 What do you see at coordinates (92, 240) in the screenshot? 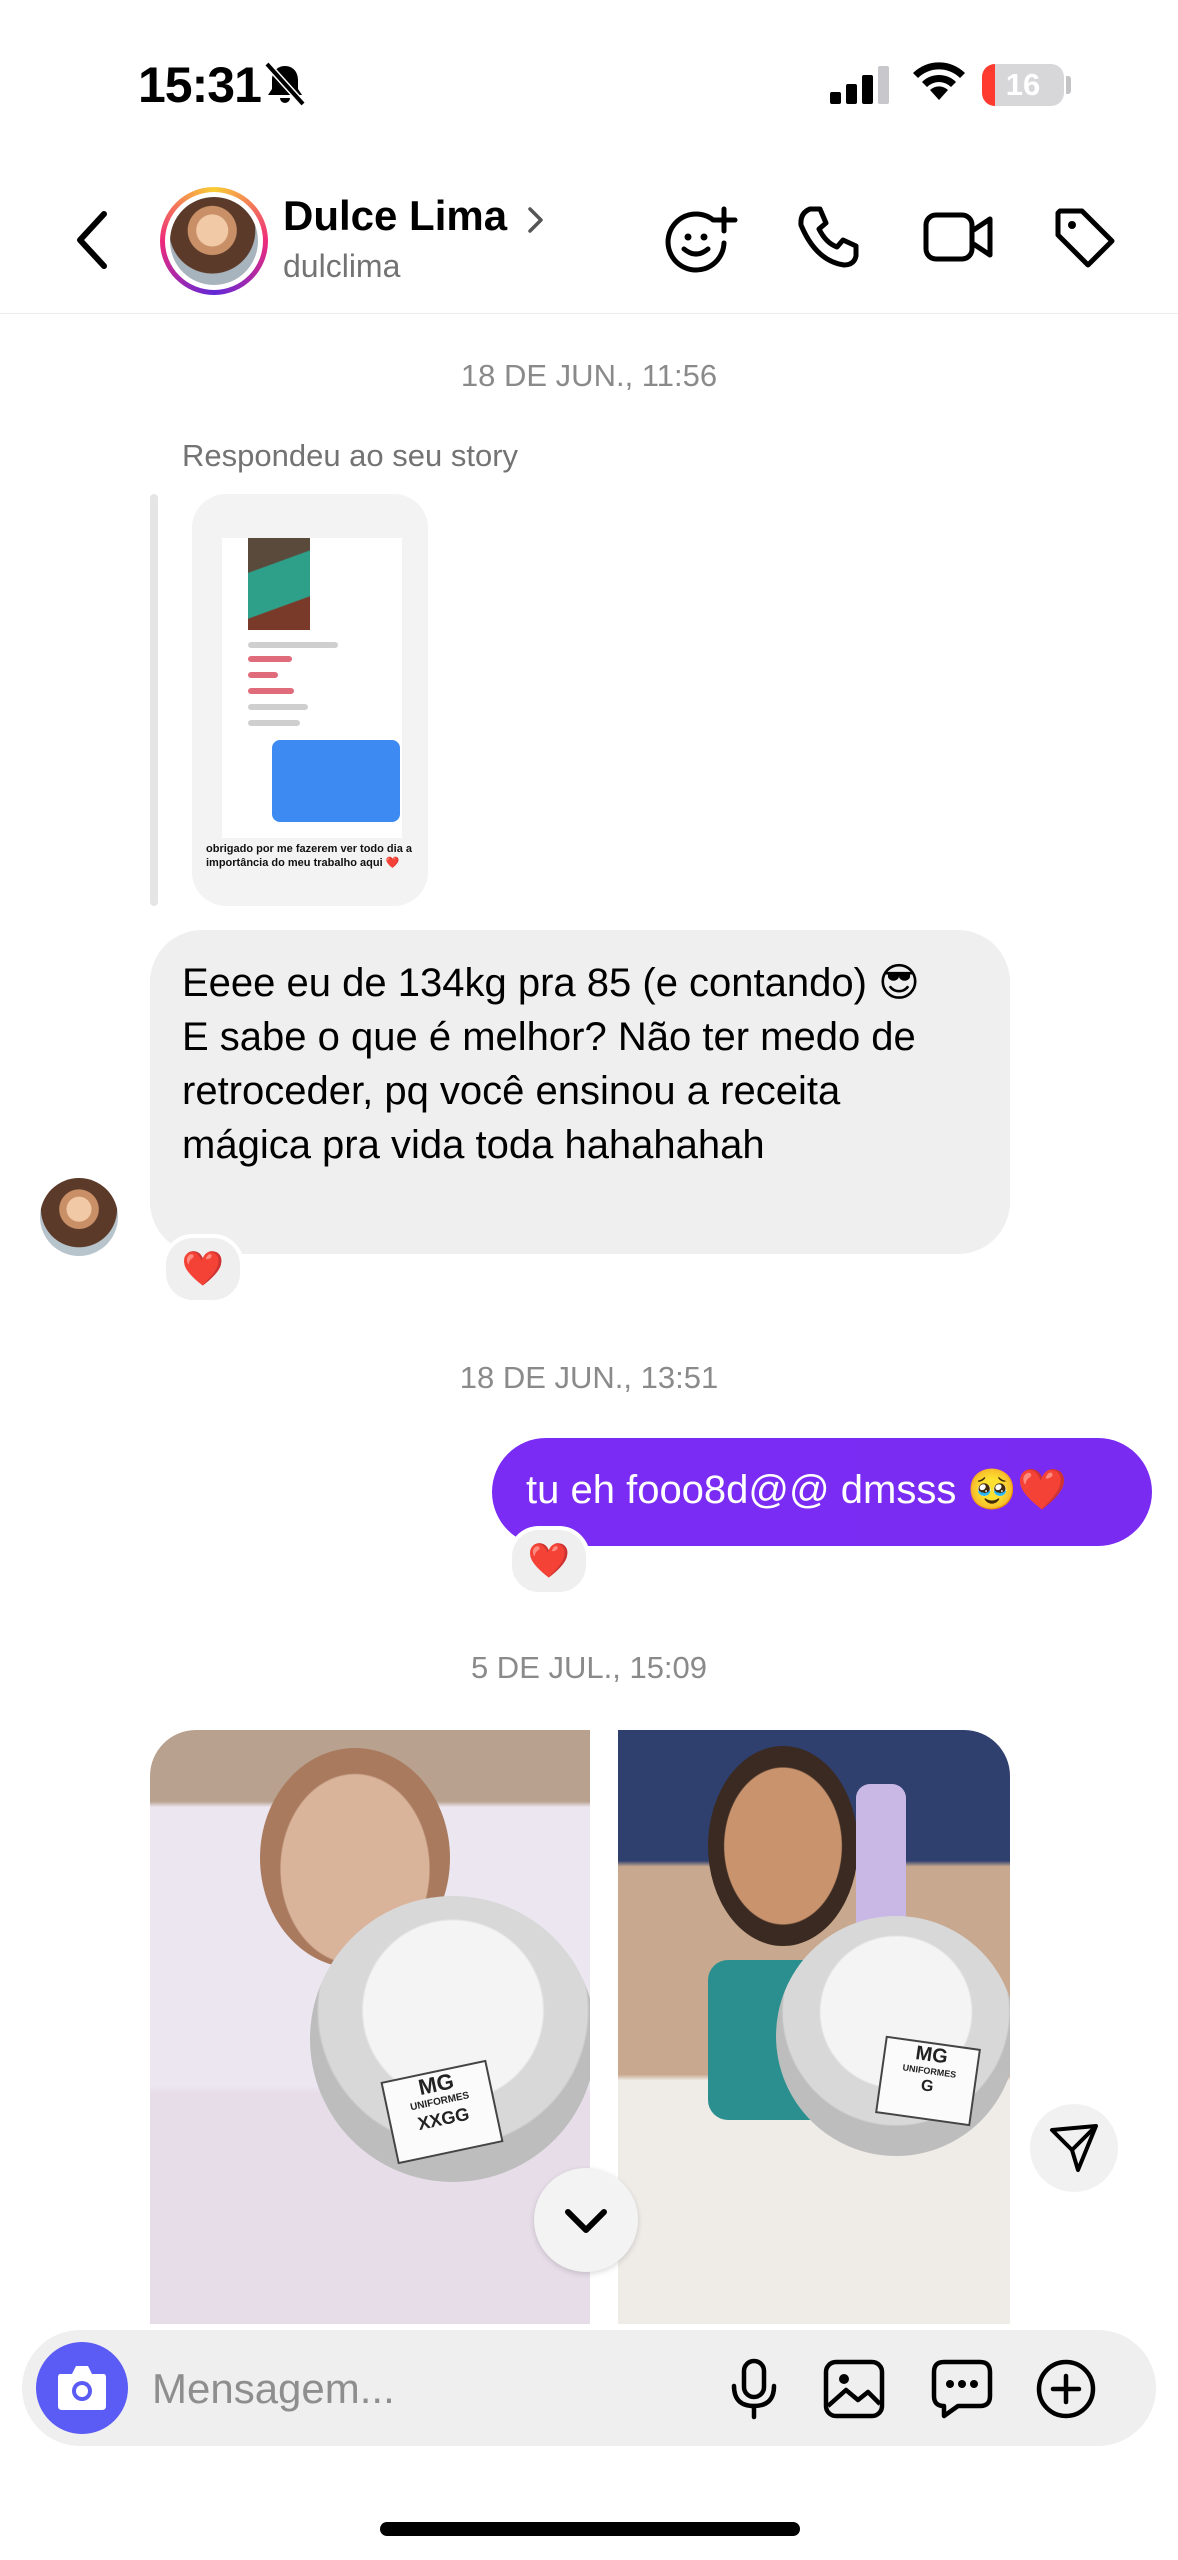
I see `back-chevron-icon` at bounding box center [92, 240].